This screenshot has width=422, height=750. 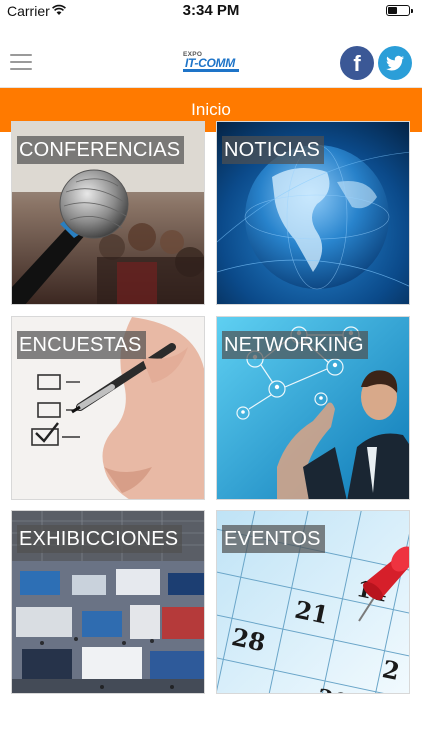 What do you see at coordinates (108, 408) in the screenshot?
I see `tile-encuestas: ENCUESTAS` at bounding box center [108, 408].